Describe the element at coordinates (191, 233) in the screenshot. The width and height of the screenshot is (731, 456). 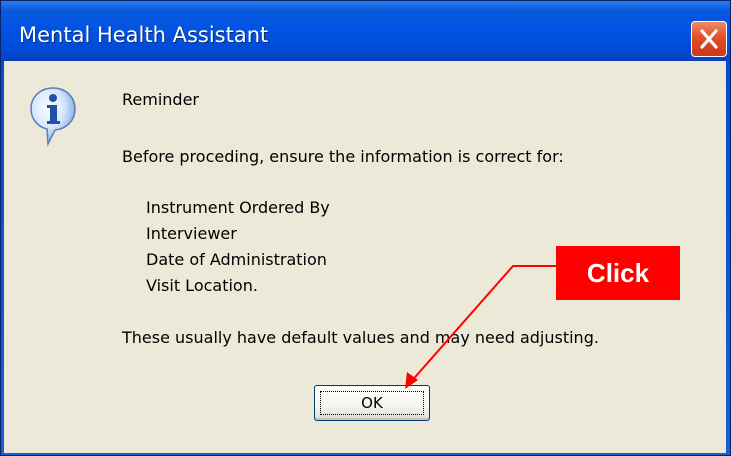
I see `list-item: Interviewer` at that location.